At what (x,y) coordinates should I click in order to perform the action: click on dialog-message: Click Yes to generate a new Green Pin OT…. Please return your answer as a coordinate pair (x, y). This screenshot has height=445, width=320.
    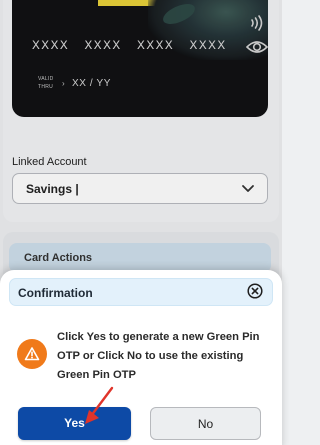
    Looking at the image, I should click on (158, 356).